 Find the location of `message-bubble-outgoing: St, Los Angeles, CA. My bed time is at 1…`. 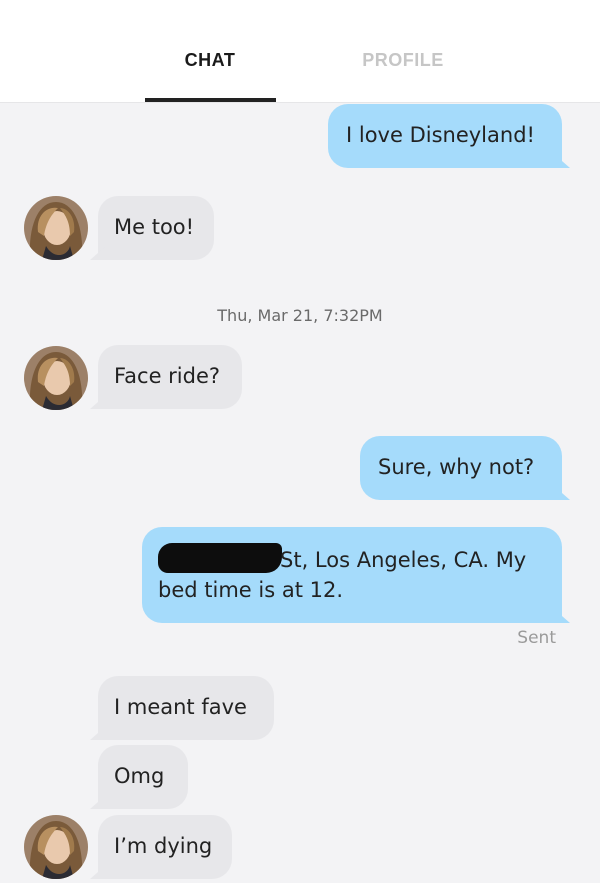

message-bubble-outgoing: St, Los Angeles, CA. My bed time is at 1… is located at coordinates (352, 575).